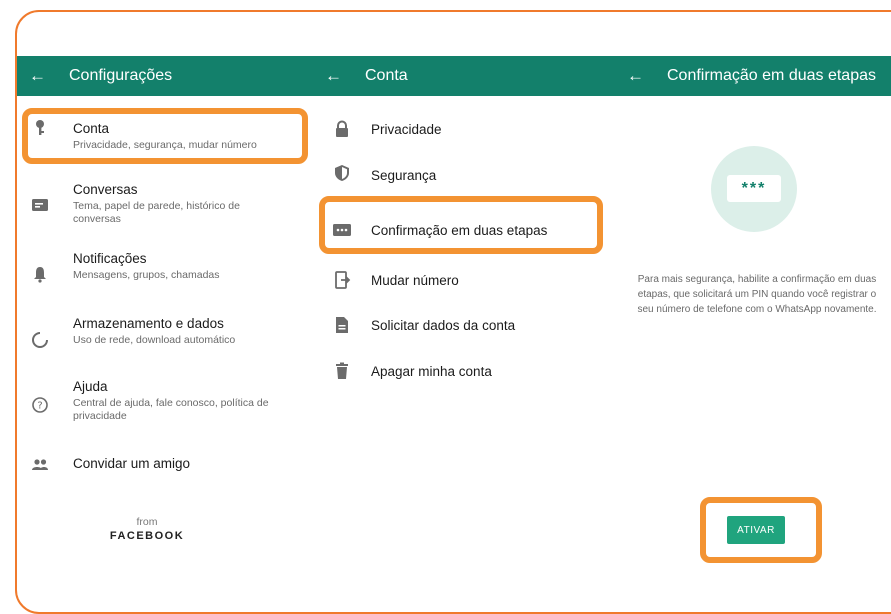 This screenshot has height=614, width=891. I want to click on pin-asterisks: ***, so click(754, 188).